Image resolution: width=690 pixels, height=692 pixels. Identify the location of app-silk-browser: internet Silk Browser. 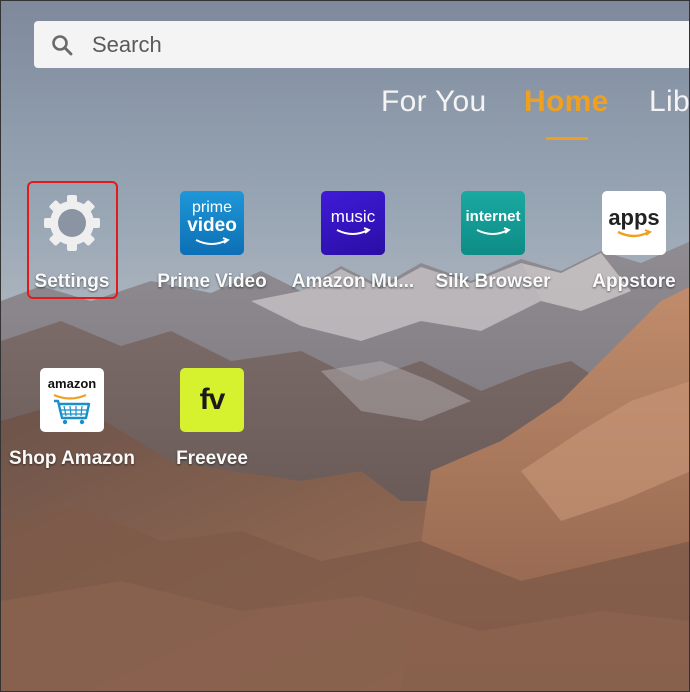
(493, 242).